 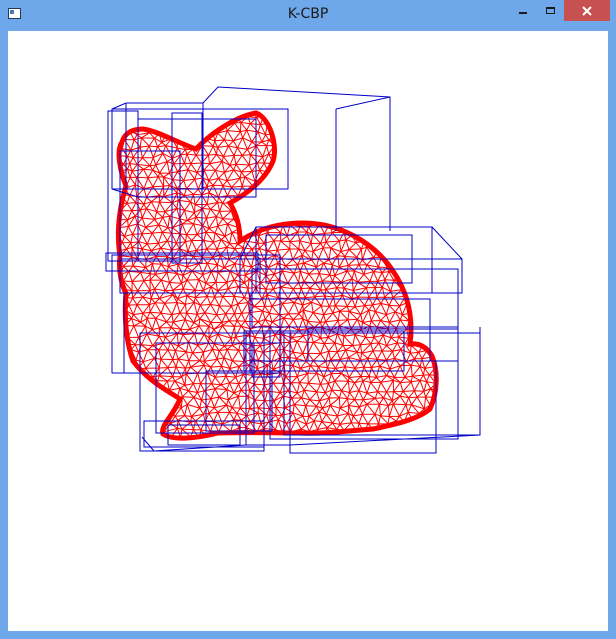 I want to click on close-icon, so click(x=587, y=10).